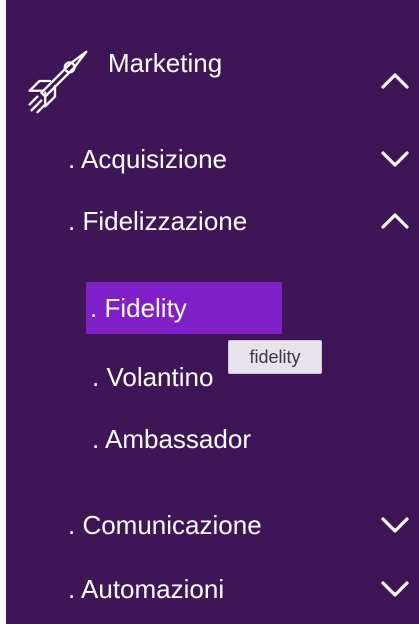 This screenshot has height=624, width=419. What do you see at coordinates (275, 357) in the screenshot?
I see `tooltip-fidelity: fidelity` at bounding box center [275, 357].